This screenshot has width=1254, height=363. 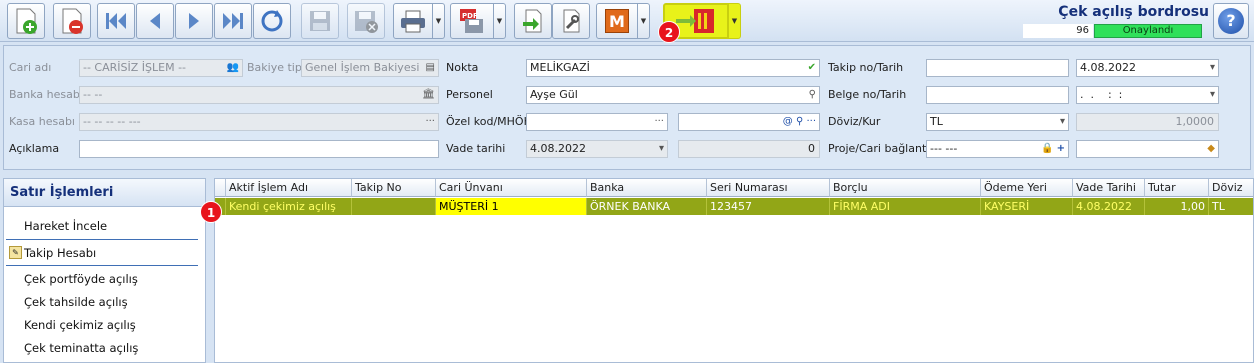 What do you see at coordinates (749, 149) in the screenshot?
I see `vade-gun-field: 0` at bounding box center [749, 149].